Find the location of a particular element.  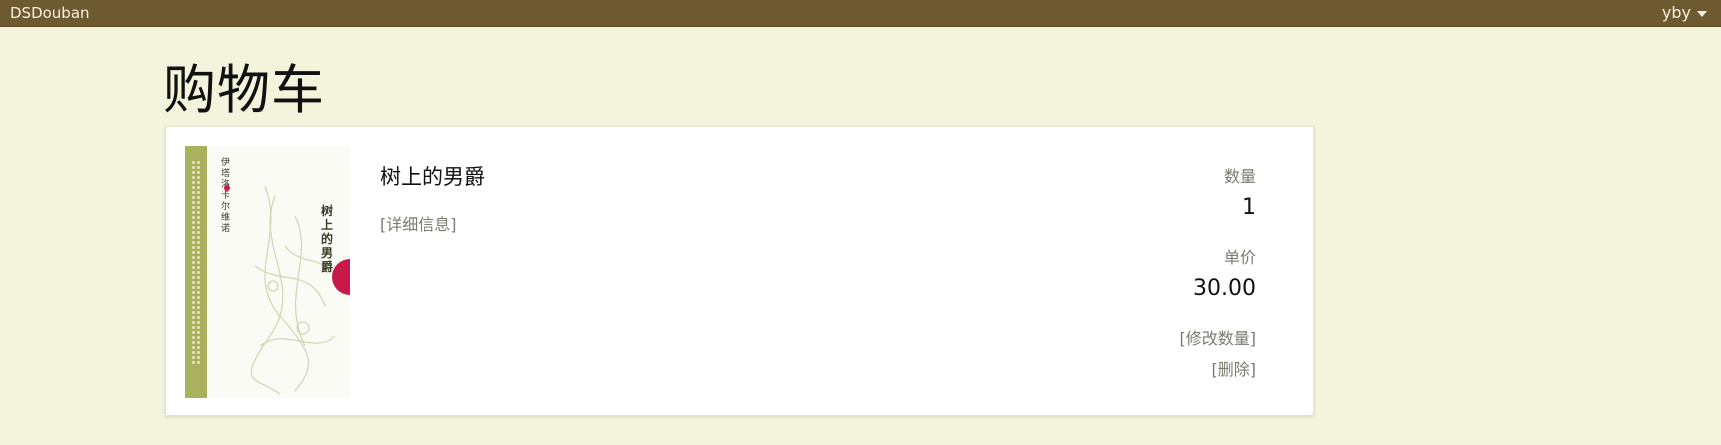

username-label: yby is located at coordinates (1676, 12).